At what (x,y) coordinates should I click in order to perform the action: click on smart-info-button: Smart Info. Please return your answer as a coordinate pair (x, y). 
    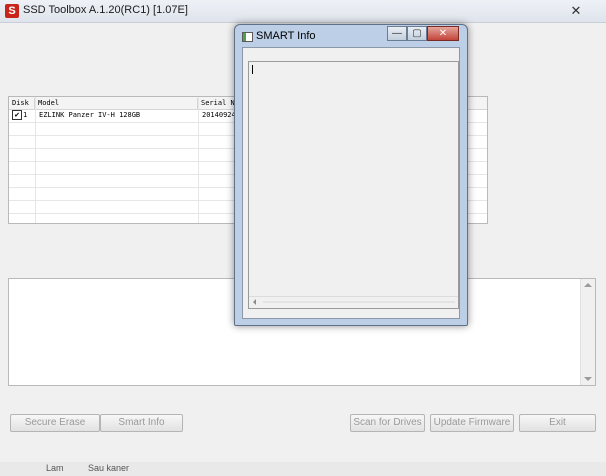
    Looking at the image, I should click on (141, 423).